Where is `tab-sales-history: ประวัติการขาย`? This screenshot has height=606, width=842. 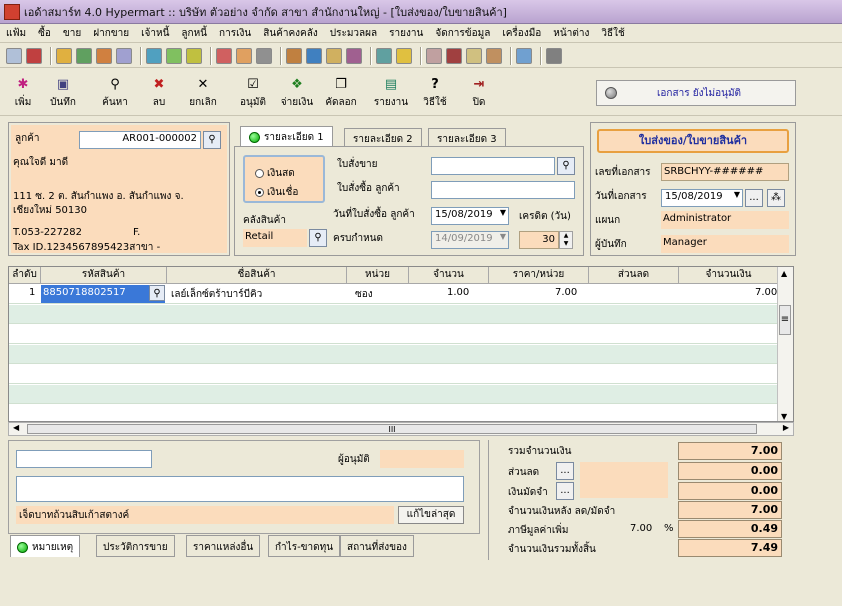 tab-sales-history: ประวัติการขาย is located at coordinates (135, 546).